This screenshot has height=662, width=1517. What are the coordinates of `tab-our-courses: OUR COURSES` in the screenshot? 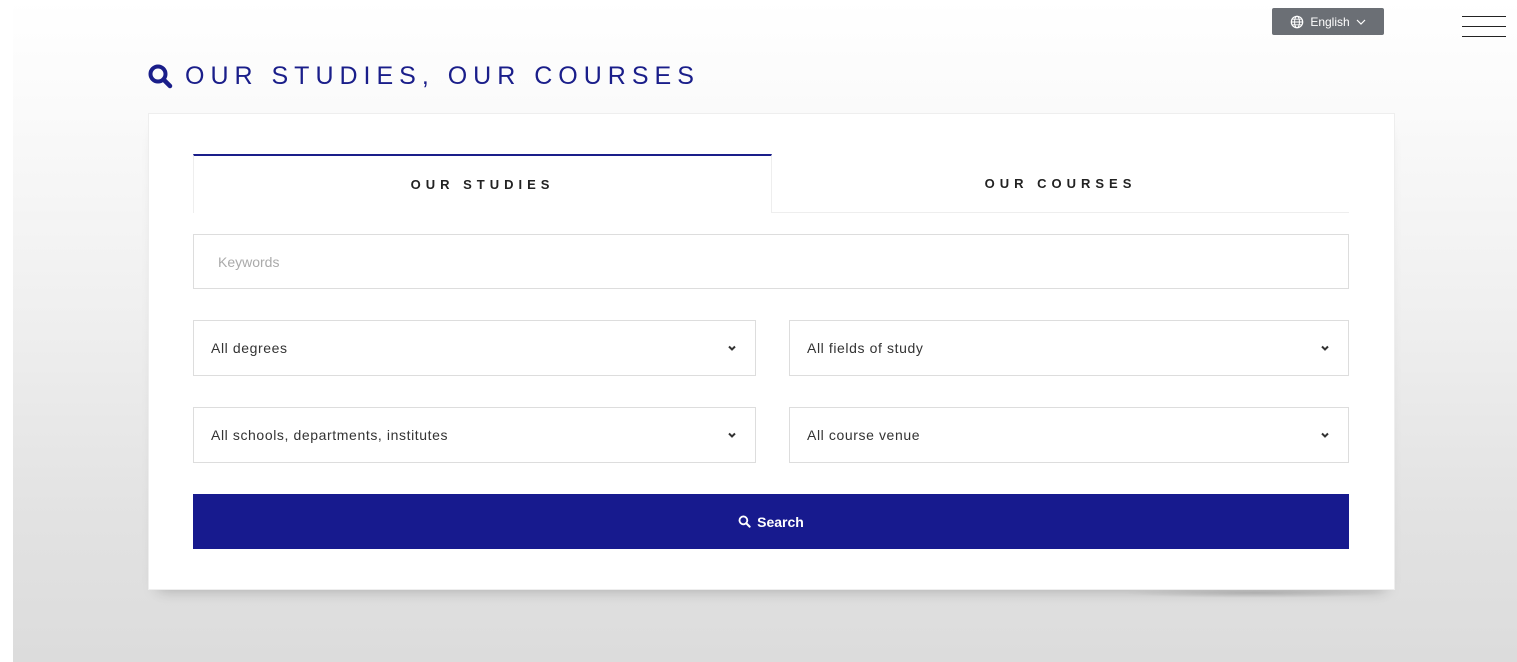 It's located at (1060, 183).